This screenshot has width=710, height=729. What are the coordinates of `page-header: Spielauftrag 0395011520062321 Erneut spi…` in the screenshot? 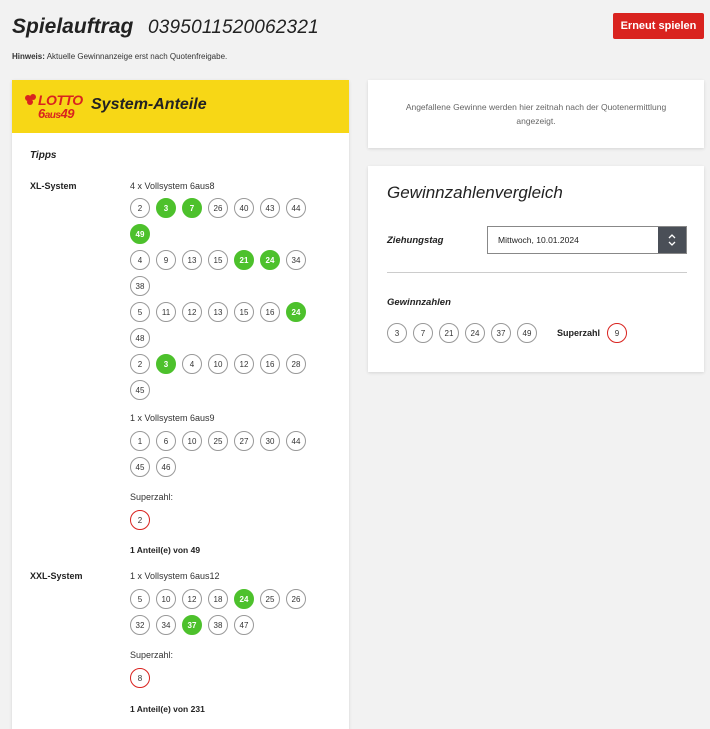 It's located at (355, 37).